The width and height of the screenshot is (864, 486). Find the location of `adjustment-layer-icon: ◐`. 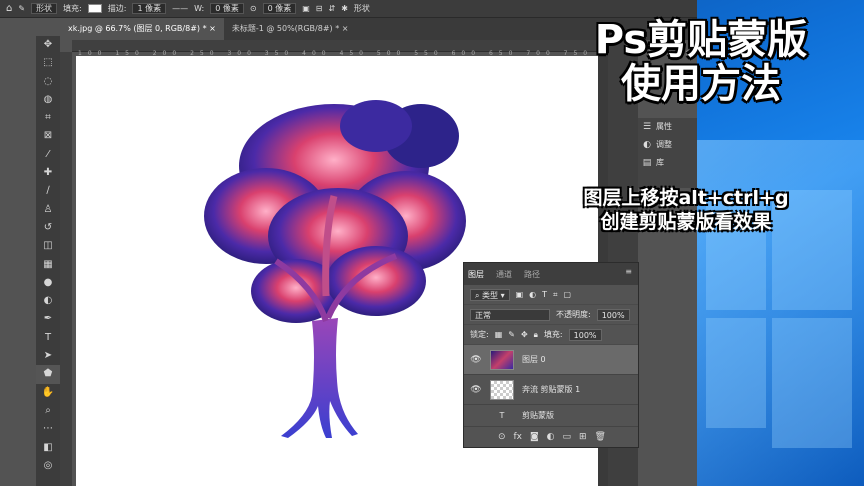

adjustment-layer-icon: ◐ is located at coordinates (551, 437).